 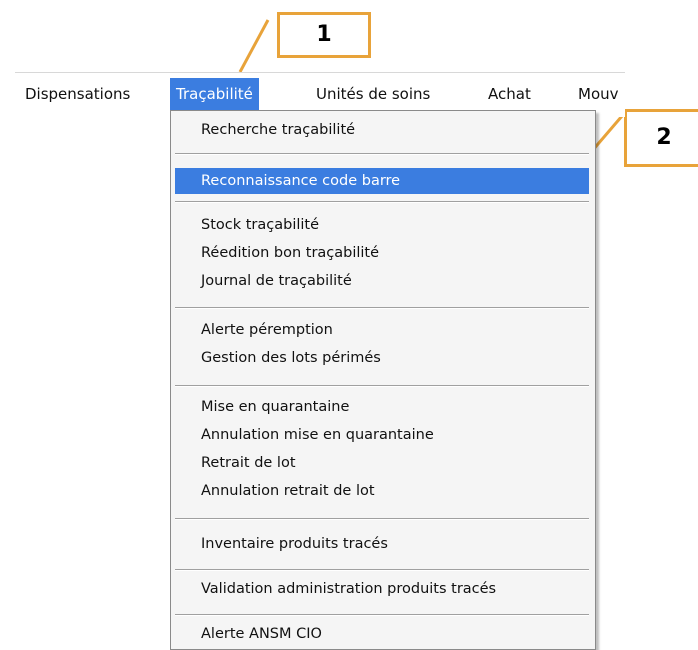 What do you see at coordinates (254, 46) in the screenshot?
I see `callout-1-connector` at bounding box center [254, 46].